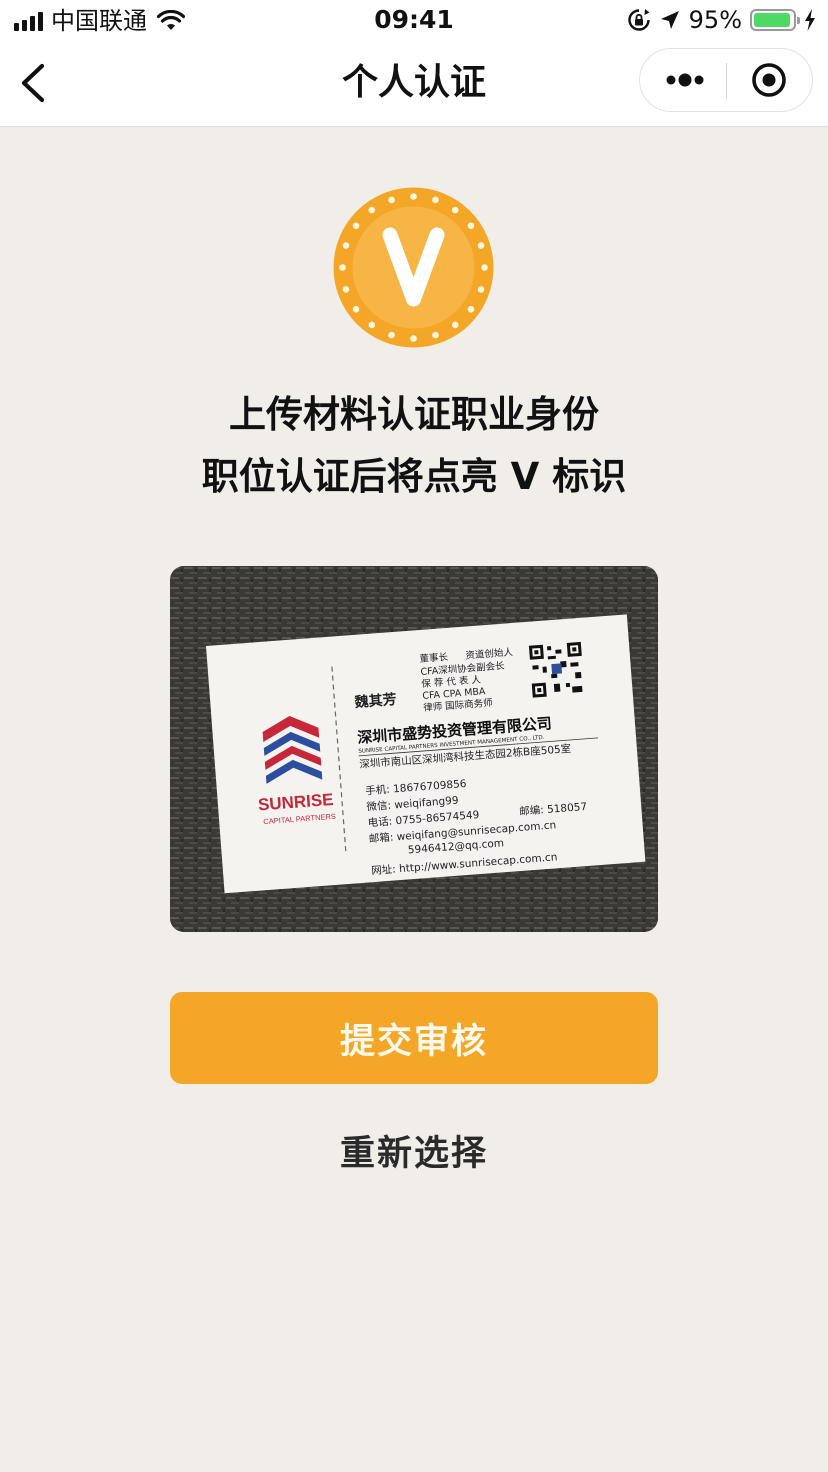 The image size is (828, 1472). Describe the element at coordinates (772, 20) in the screenshot. I see `battery-level-fill` at that location.